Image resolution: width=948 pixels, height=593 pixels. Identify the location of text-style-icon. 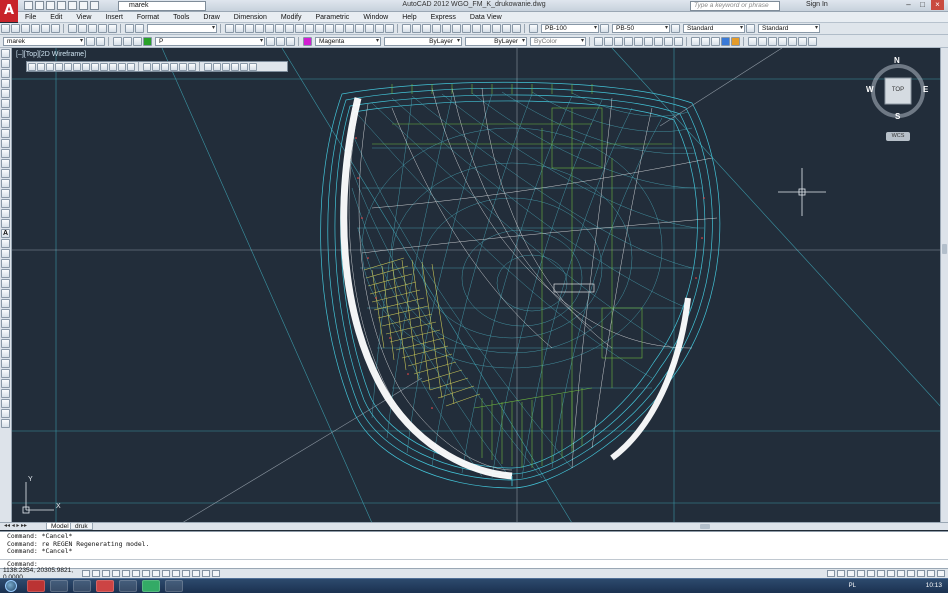
(533, 28).